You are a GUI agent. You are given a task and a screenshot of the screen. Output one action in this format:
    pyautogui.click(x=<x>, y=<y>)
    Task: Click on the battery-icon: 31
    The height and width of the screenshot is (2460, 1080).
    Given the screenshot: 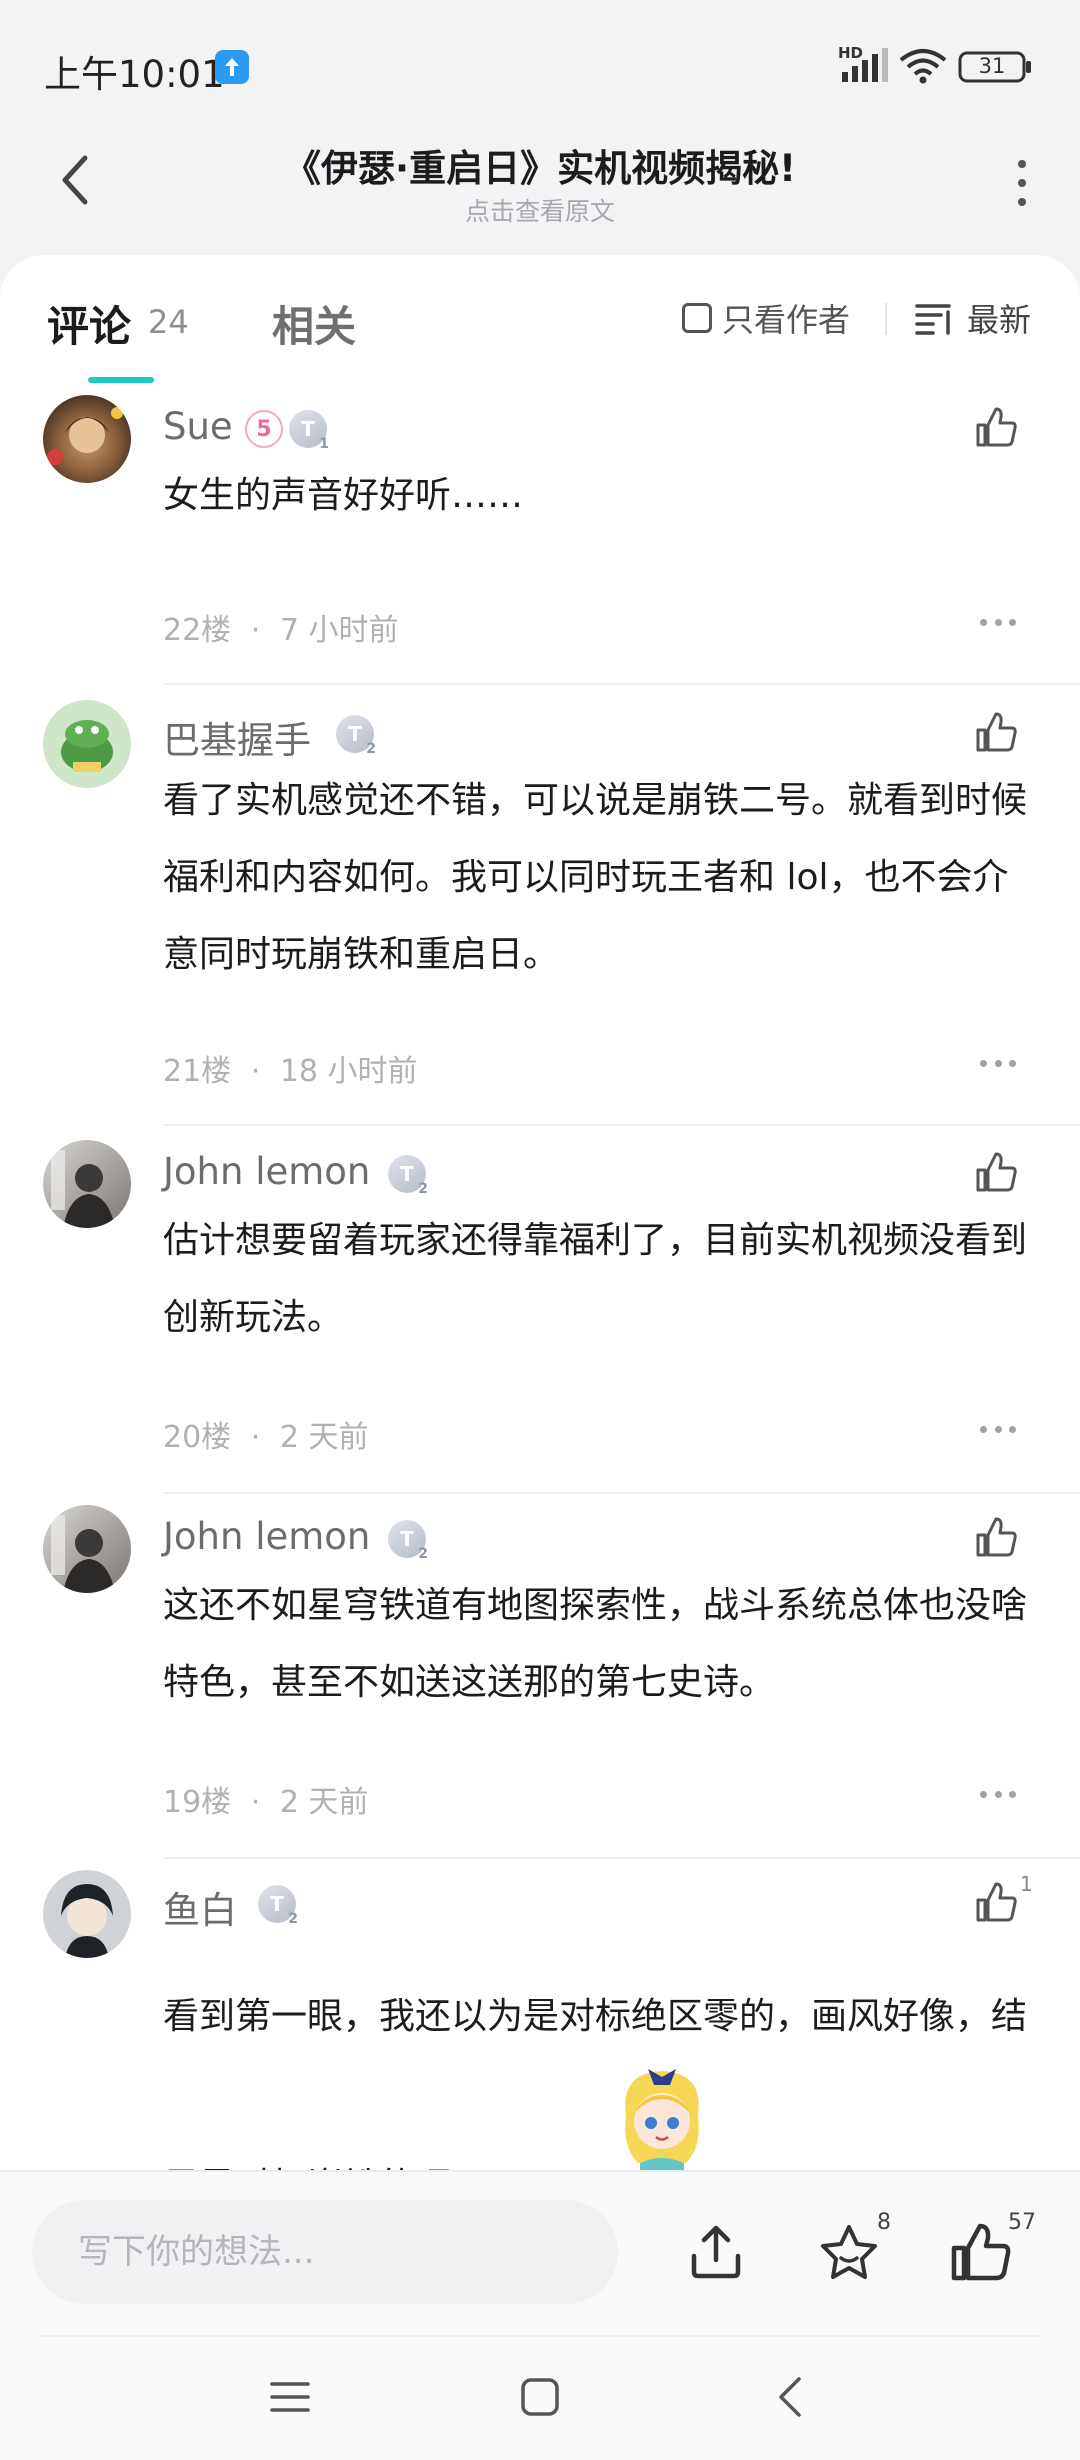 What is the action you would take?
    pyautogui.click(x=995, y=67)
    